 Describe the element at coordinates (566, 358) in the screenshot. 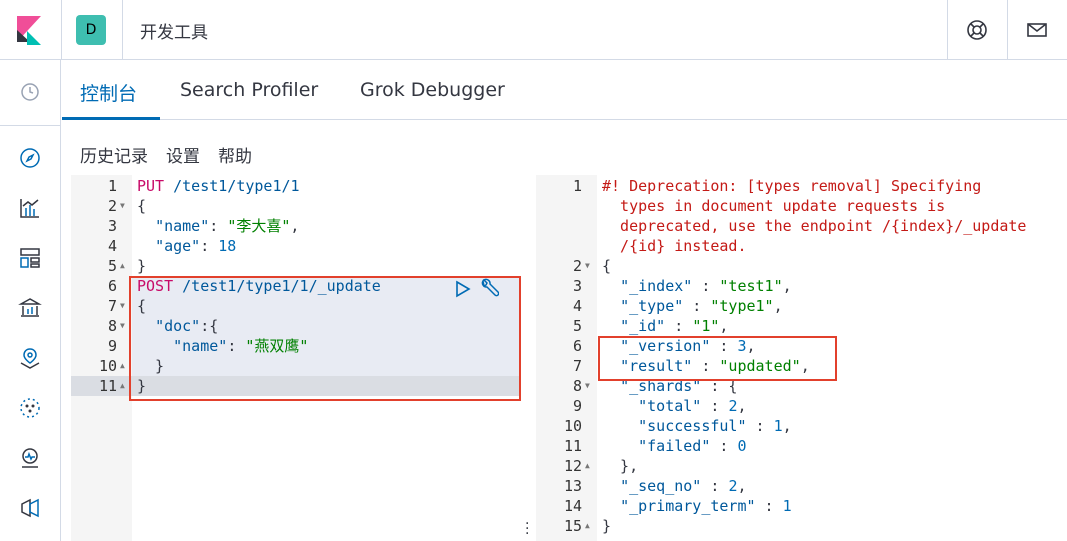

I see `response-gutter: 1 2 ▼ 3 4 5 6 7 8 ▼ 9 10 11 12 ▲ 13 14 15 ▲` at that location.